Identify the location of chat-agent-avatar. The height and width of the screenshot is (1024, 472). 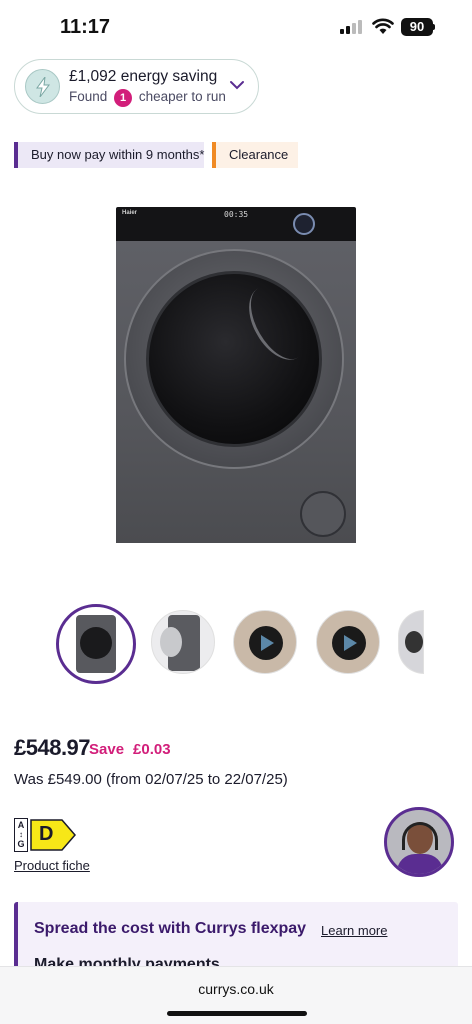
(419, 842).